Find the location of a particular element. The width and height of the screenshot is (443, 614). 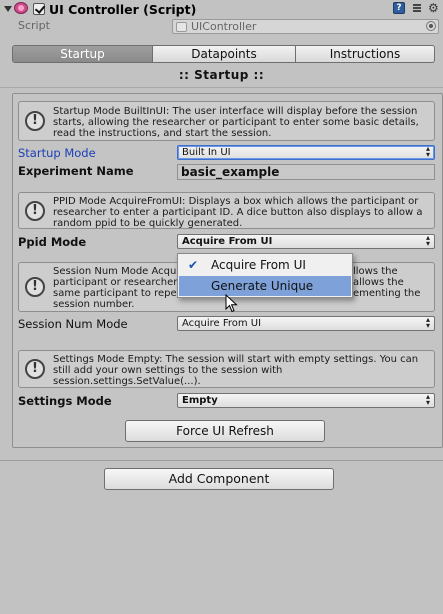

menu-item-acquire-from-ui: ✔ Acquire From UI is located at coordinates (265, 265).